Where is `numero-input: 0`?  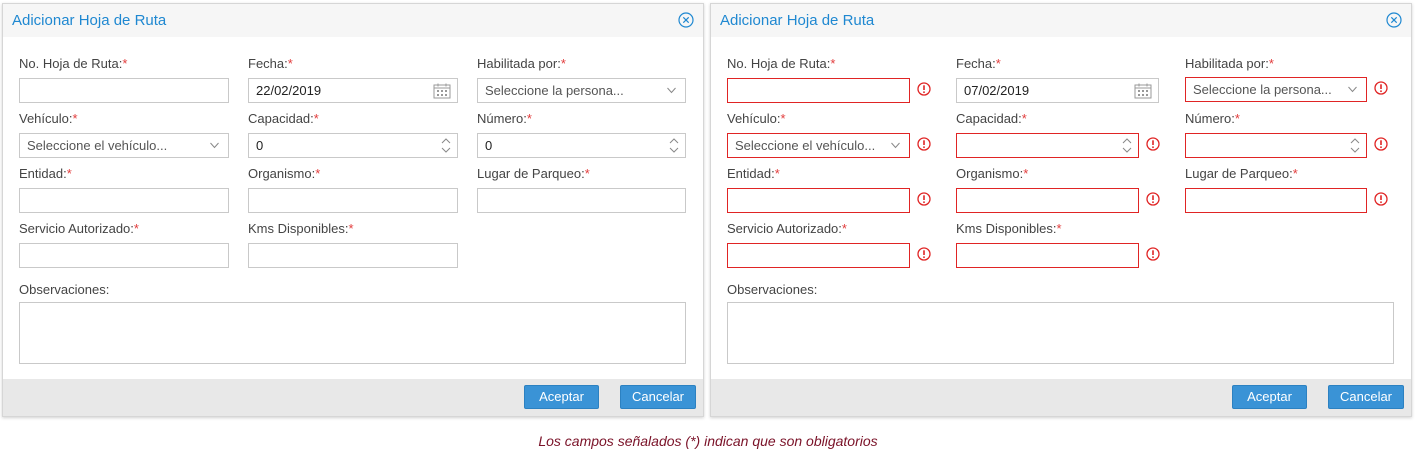
numero-input: 0 is located at coordinates (581, 145).